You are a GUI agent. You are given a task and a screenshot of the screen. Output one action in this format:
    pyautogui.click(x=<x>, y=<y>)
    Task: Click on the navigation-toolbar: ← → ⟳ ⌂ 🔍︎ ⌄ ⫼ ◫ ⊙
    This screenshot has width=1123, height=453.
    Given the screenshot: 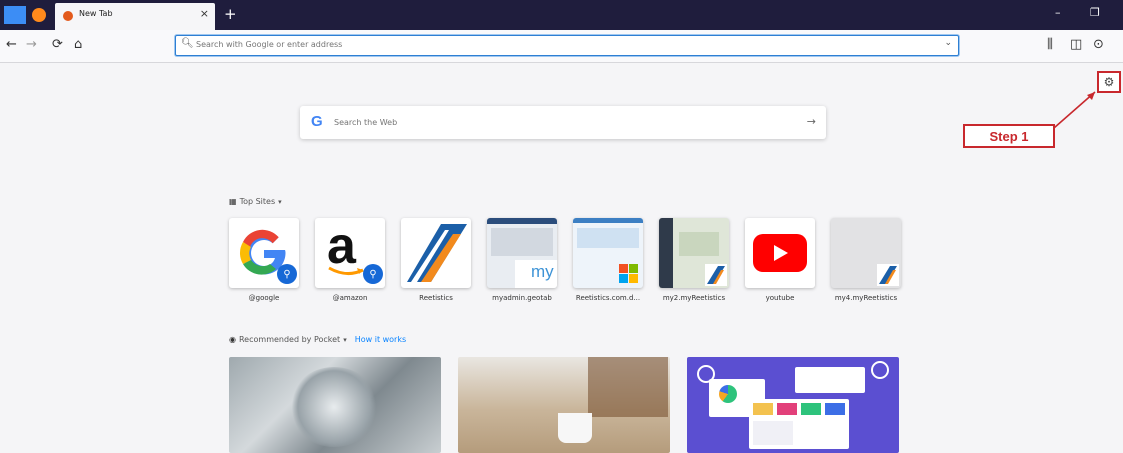 What is the action you would take?
    pyautogui.click(x=561, y=46)
    